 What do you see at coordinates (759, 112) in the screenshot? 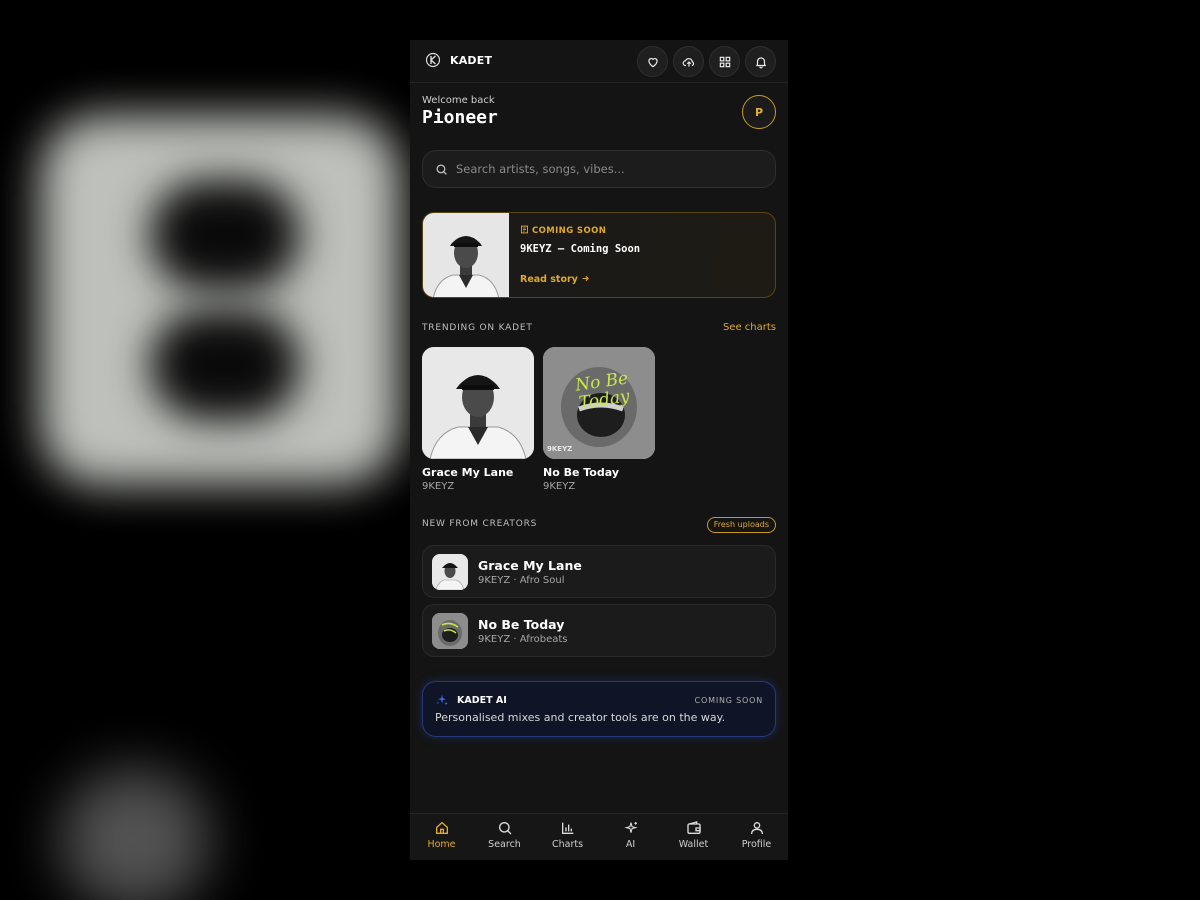
I see `avatar: P` at bounding box center [759, 112].